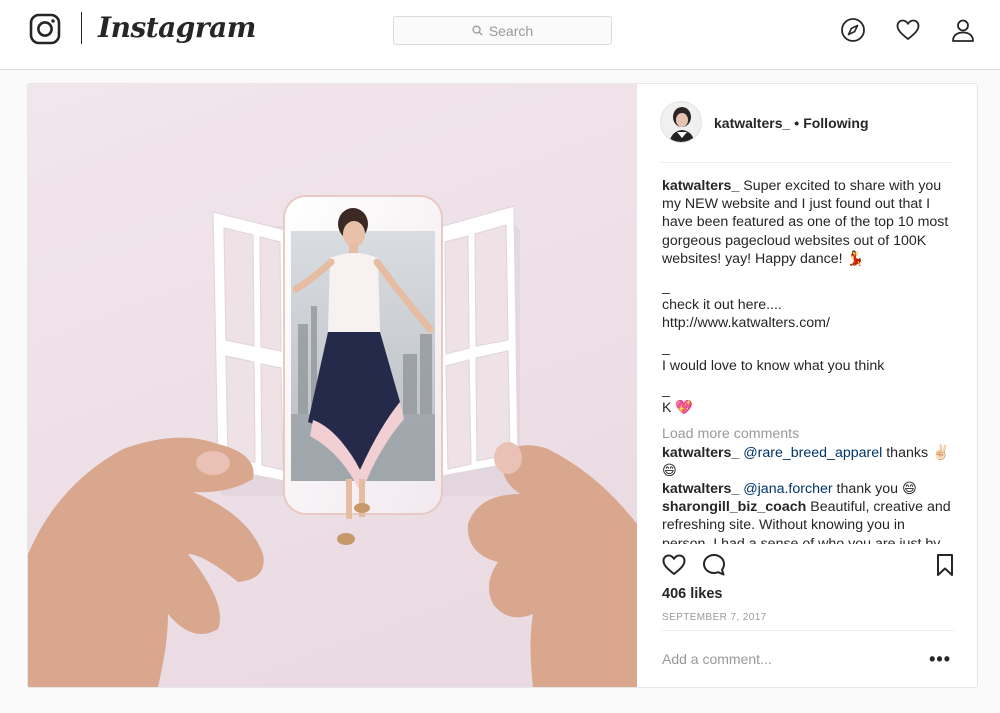  I want to click on comment-username: sharongill_biz_coach, so click(734, 507).